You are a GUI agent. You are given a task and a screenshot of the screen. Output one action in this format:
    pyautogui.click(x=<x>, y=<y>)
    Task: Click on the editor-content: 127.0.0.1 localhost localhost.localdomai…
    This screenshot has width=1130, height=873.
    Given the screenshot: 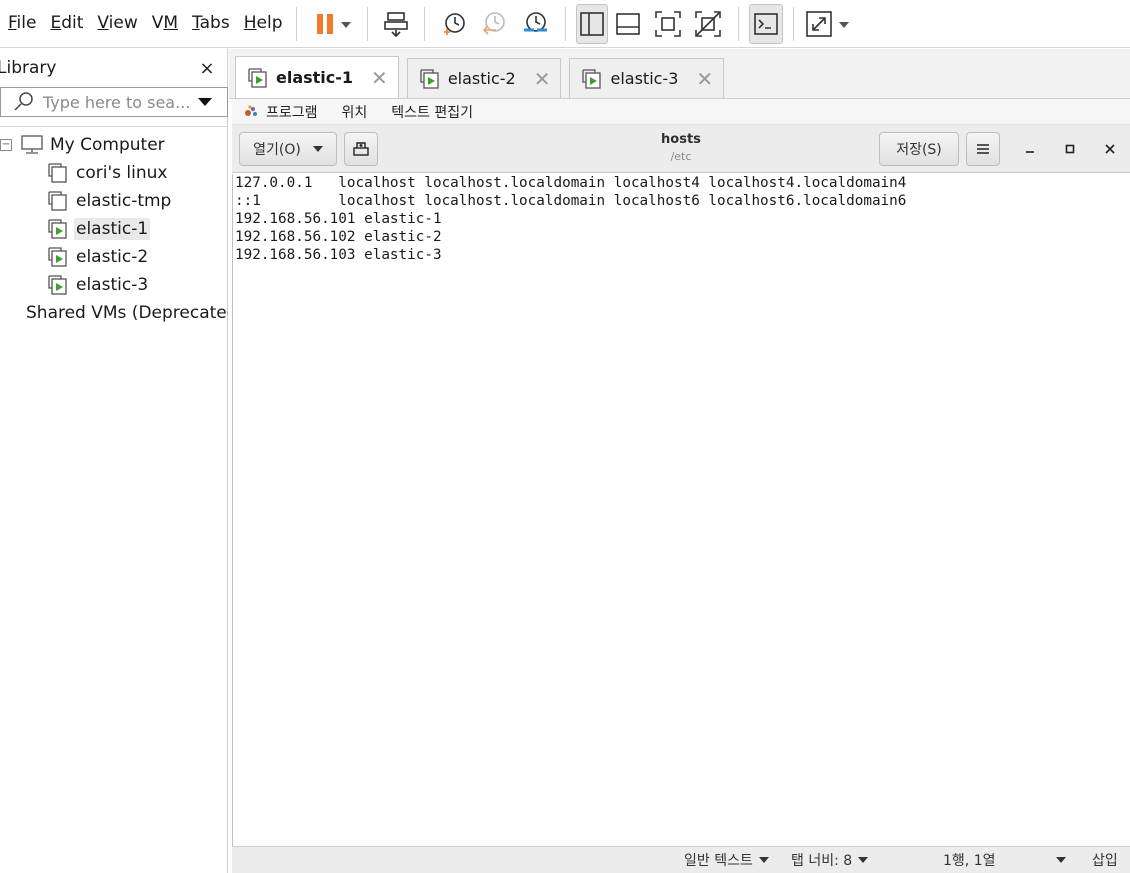 What is the action you would take?
    pyautogui.click(x=681, y=219)
    